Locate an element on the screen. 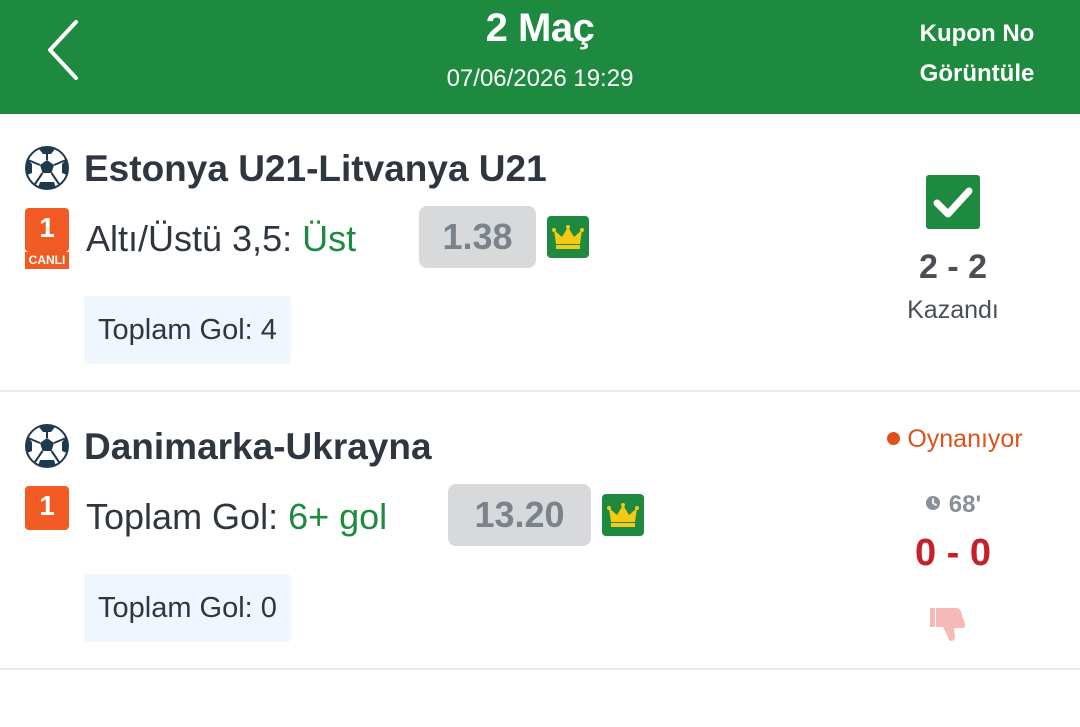 This screenshot has width=1080, height=727. match-minute: 68' is located at coordinates (953, 505).